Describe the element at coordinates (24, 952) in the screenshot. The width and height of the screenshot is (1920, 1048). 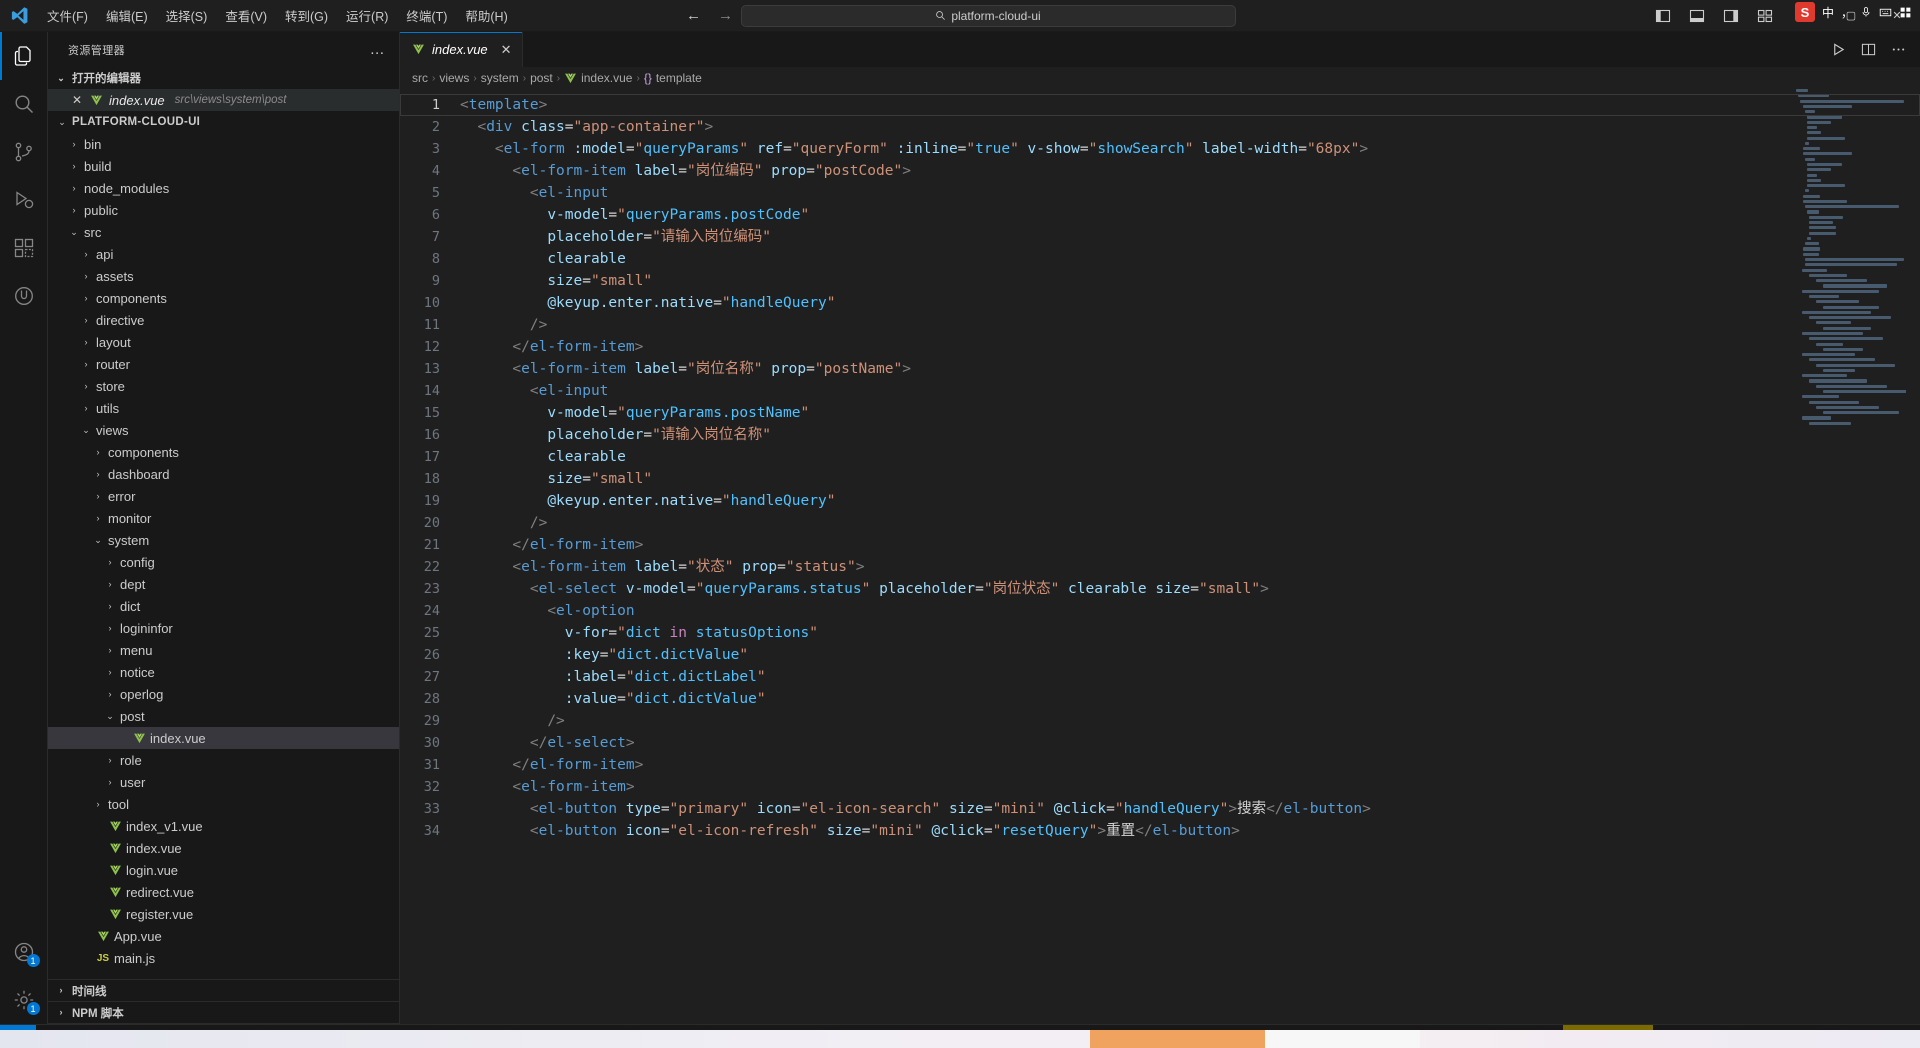
I see `activity-accounts: 1` at that location.